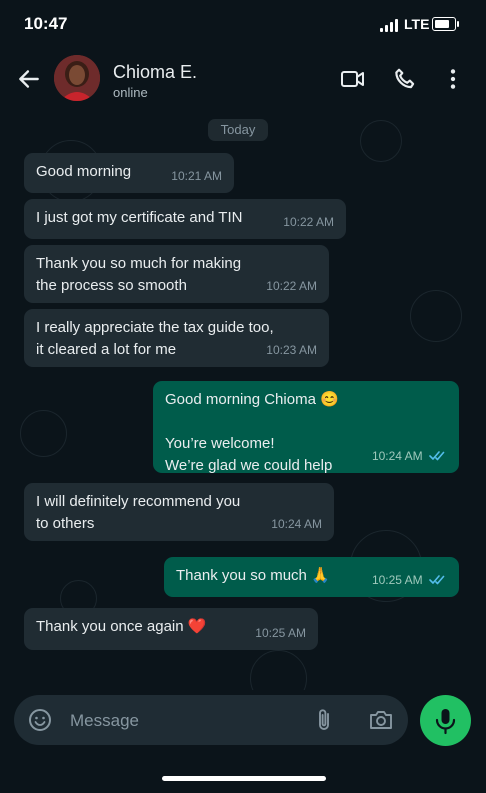  What do you see at coordinates (445, 24) in the screenshot?
I see `battery-icon` at bounding box center [445, 24].